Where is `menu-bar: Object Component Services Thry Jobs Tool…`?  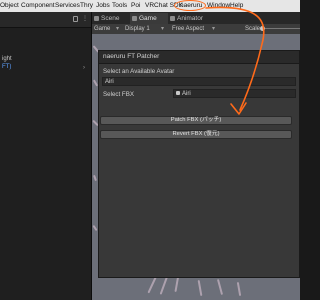
menu-bar: Object Component Services Thry Jobs Tool… is located at coordinates (150, 6).